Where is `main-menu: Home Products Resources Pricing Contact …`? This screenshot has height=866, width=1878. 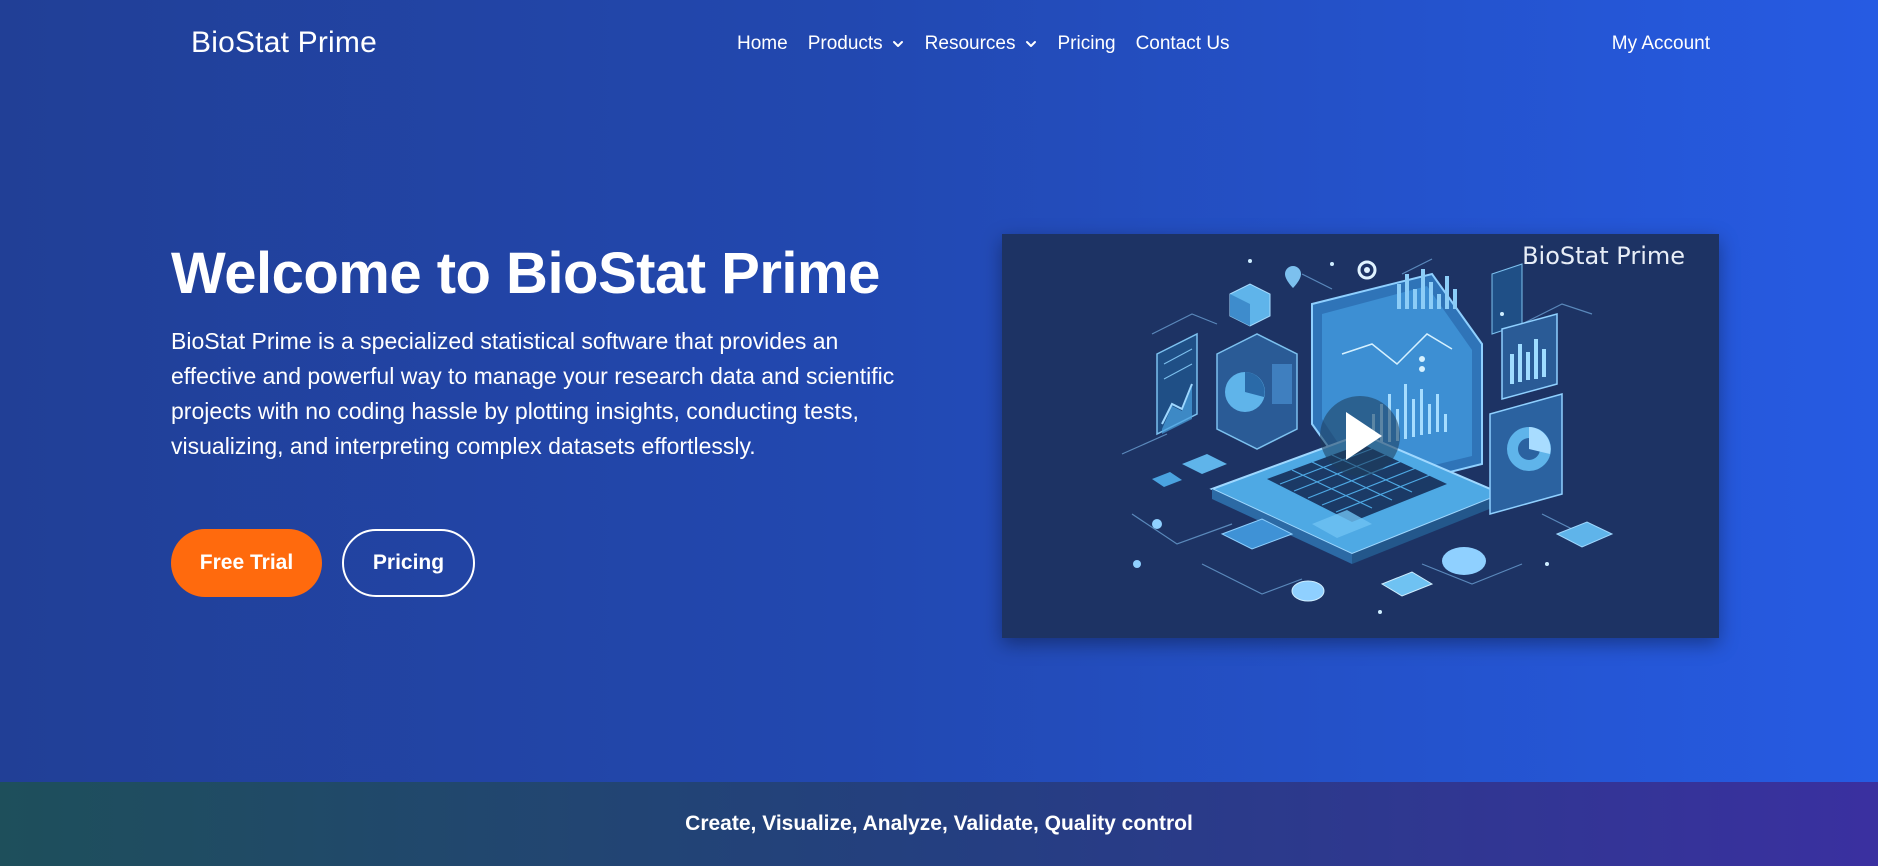
main-menu: Home Products Resources Pricing Contact … is located at coordinates (993, 44).